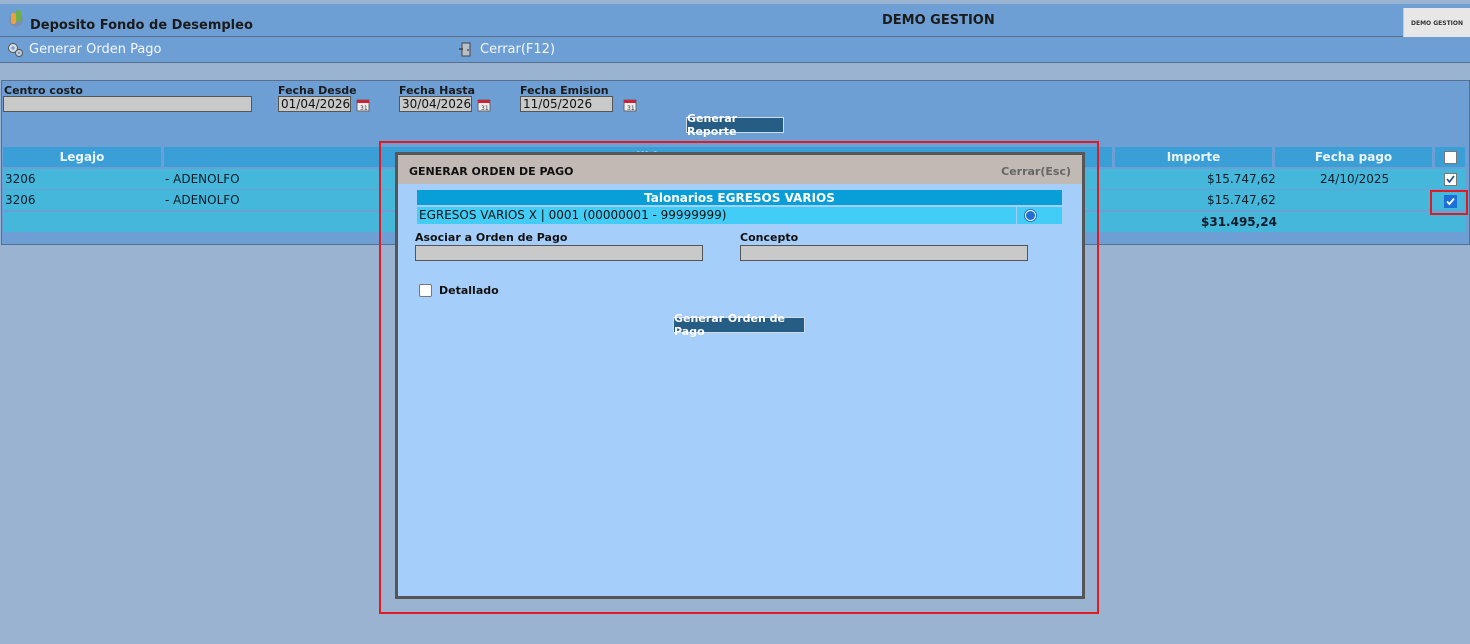 Image resolution: width=1470 pixels, height=644 pixels. I want to click on generate-report-button: Generar Reporte, so click(735, 125).